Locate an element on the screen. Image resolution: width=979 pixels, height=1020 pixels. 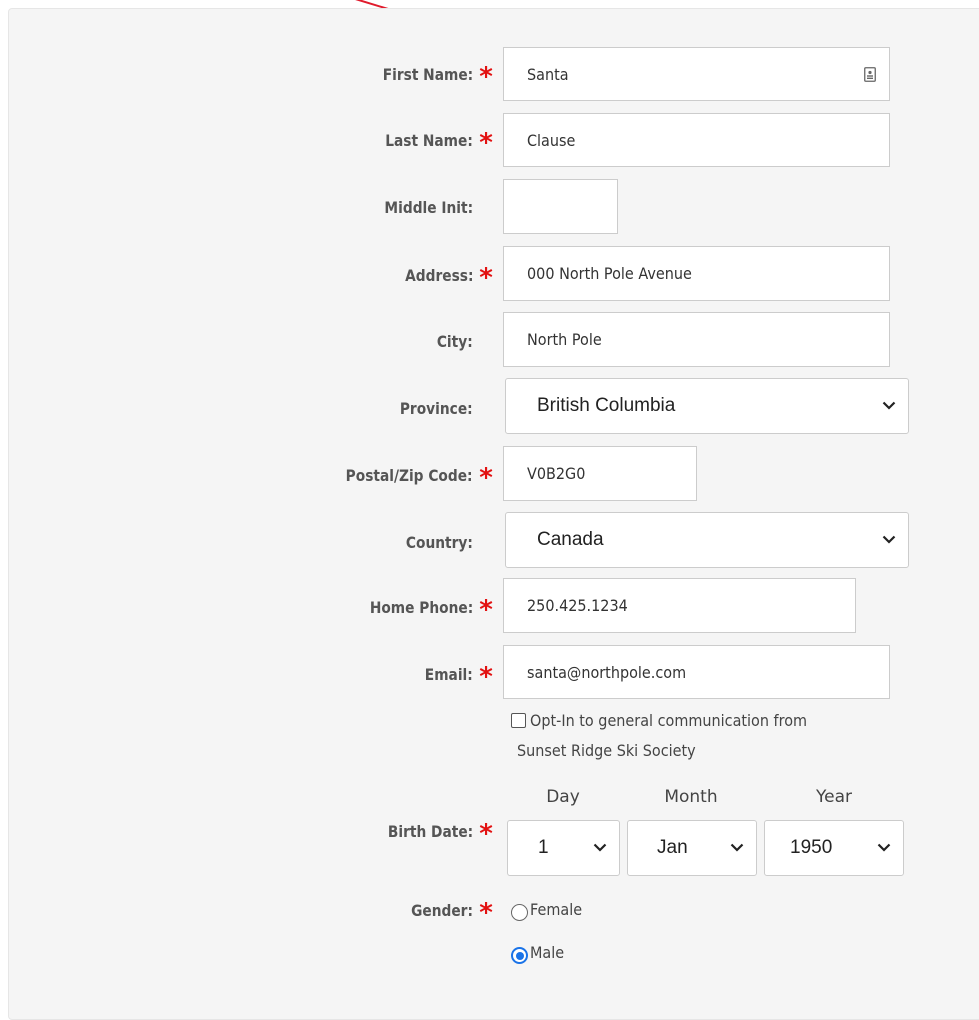
birth-day-value: 1 is located at coordinates (543, 847).